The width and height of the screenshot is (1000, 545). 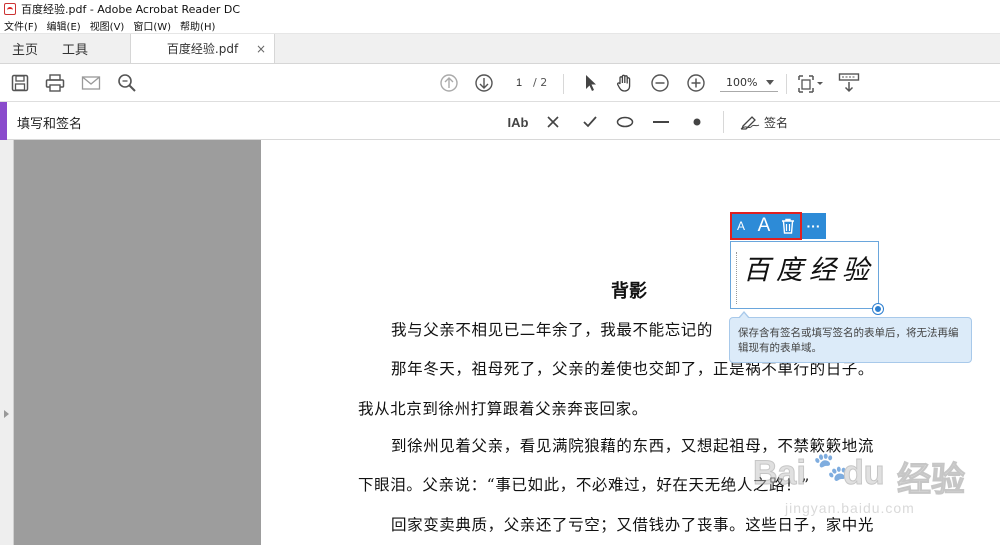 I want to click on fill-sign-divider, so click(x=723, y=122).